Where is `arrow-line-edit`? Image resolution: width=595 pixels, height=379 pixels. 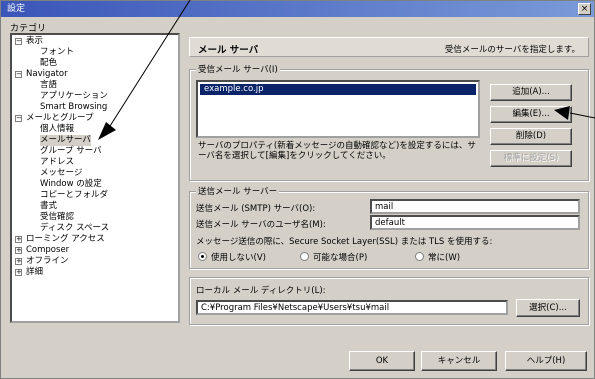 arrow-line-edit is located at coordinates (582, 115).